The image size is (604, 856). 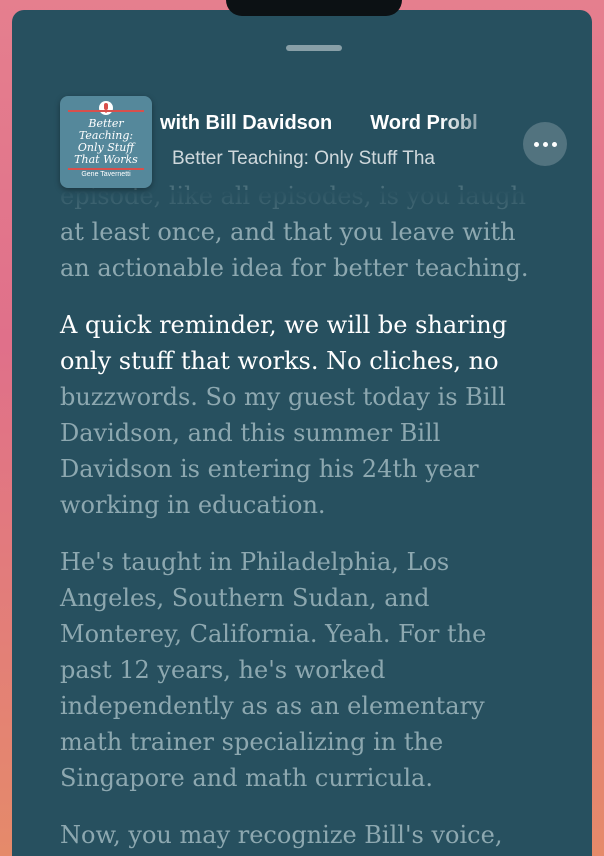 What do you see at coordinates (269, 469) in the screenshot?
I see `transcript-line: Davidson is entering his 24th year` at bounding box center [269, 469].